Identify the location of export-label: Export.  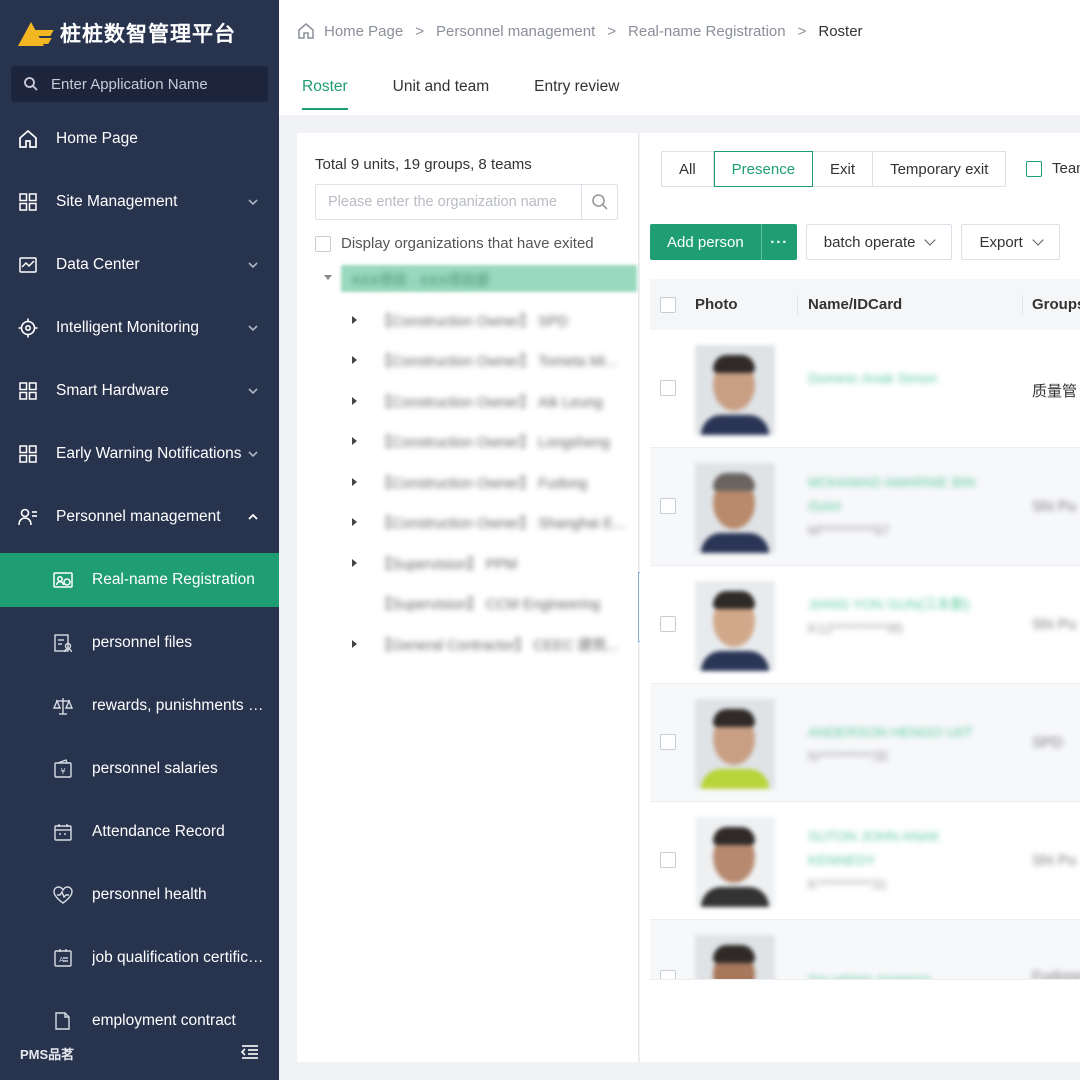
(1001, 242).